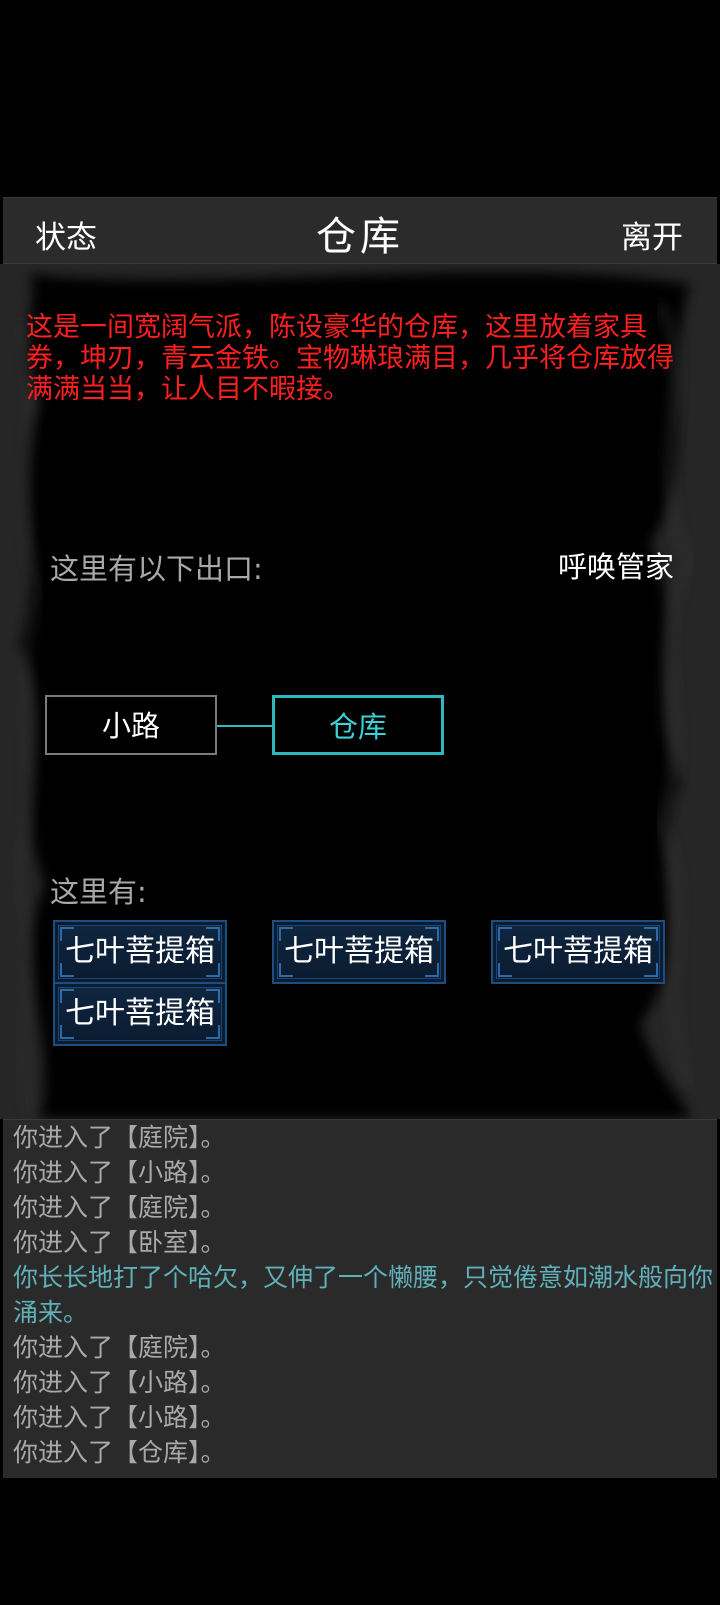 This screenshot has width=720, height=1605. Describe the element at coordinates (156, 569) in the screenshot. I see `exits-label: 这里有以下出口:` at that location.